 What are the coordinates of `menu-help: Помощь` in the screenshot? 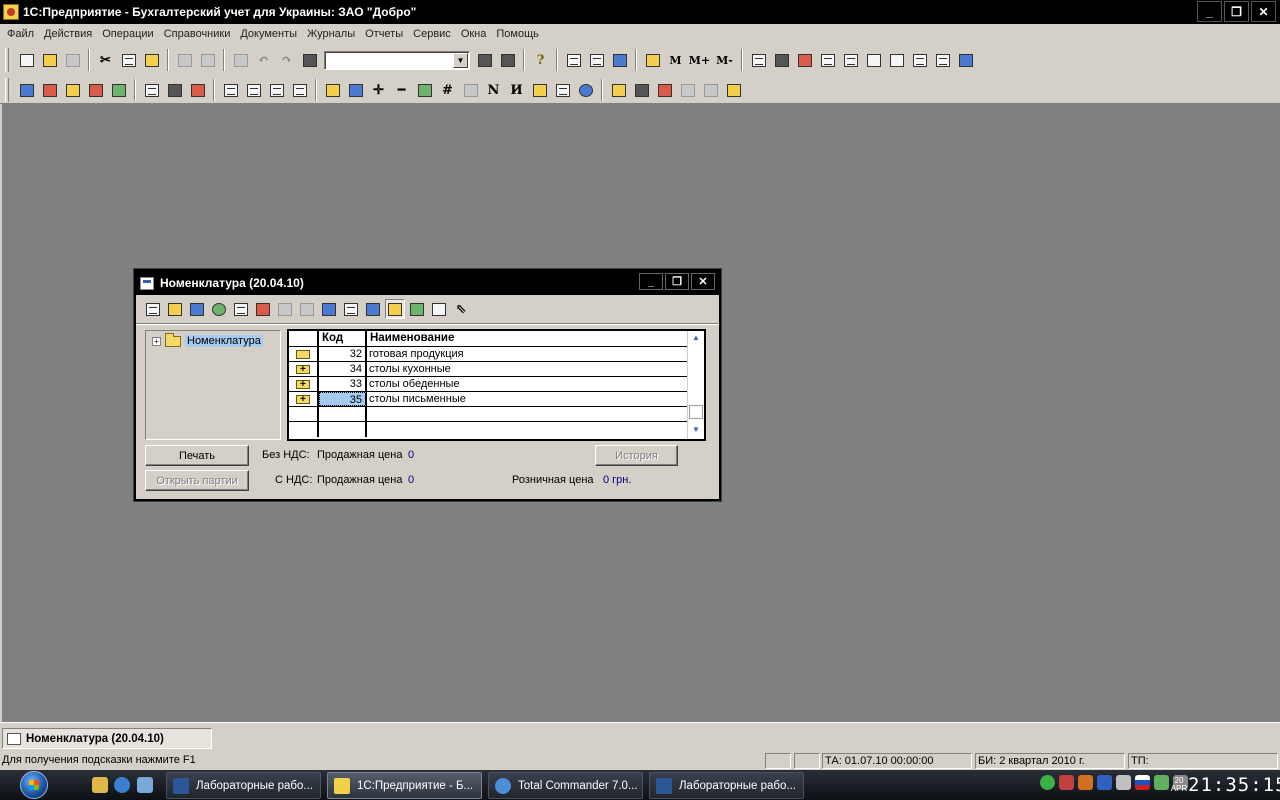 It's located at (517, 34).